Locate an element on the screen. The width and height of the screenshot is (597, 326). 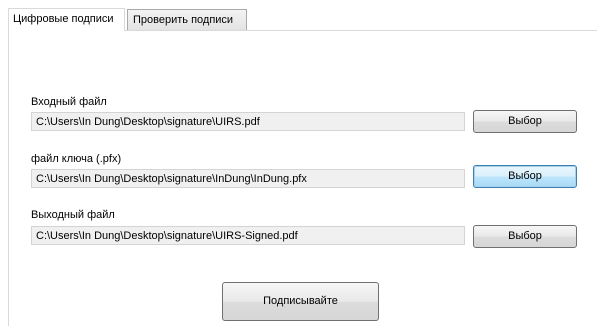
output-file-browse-button: Выбор is located at coordinates (525, 236).